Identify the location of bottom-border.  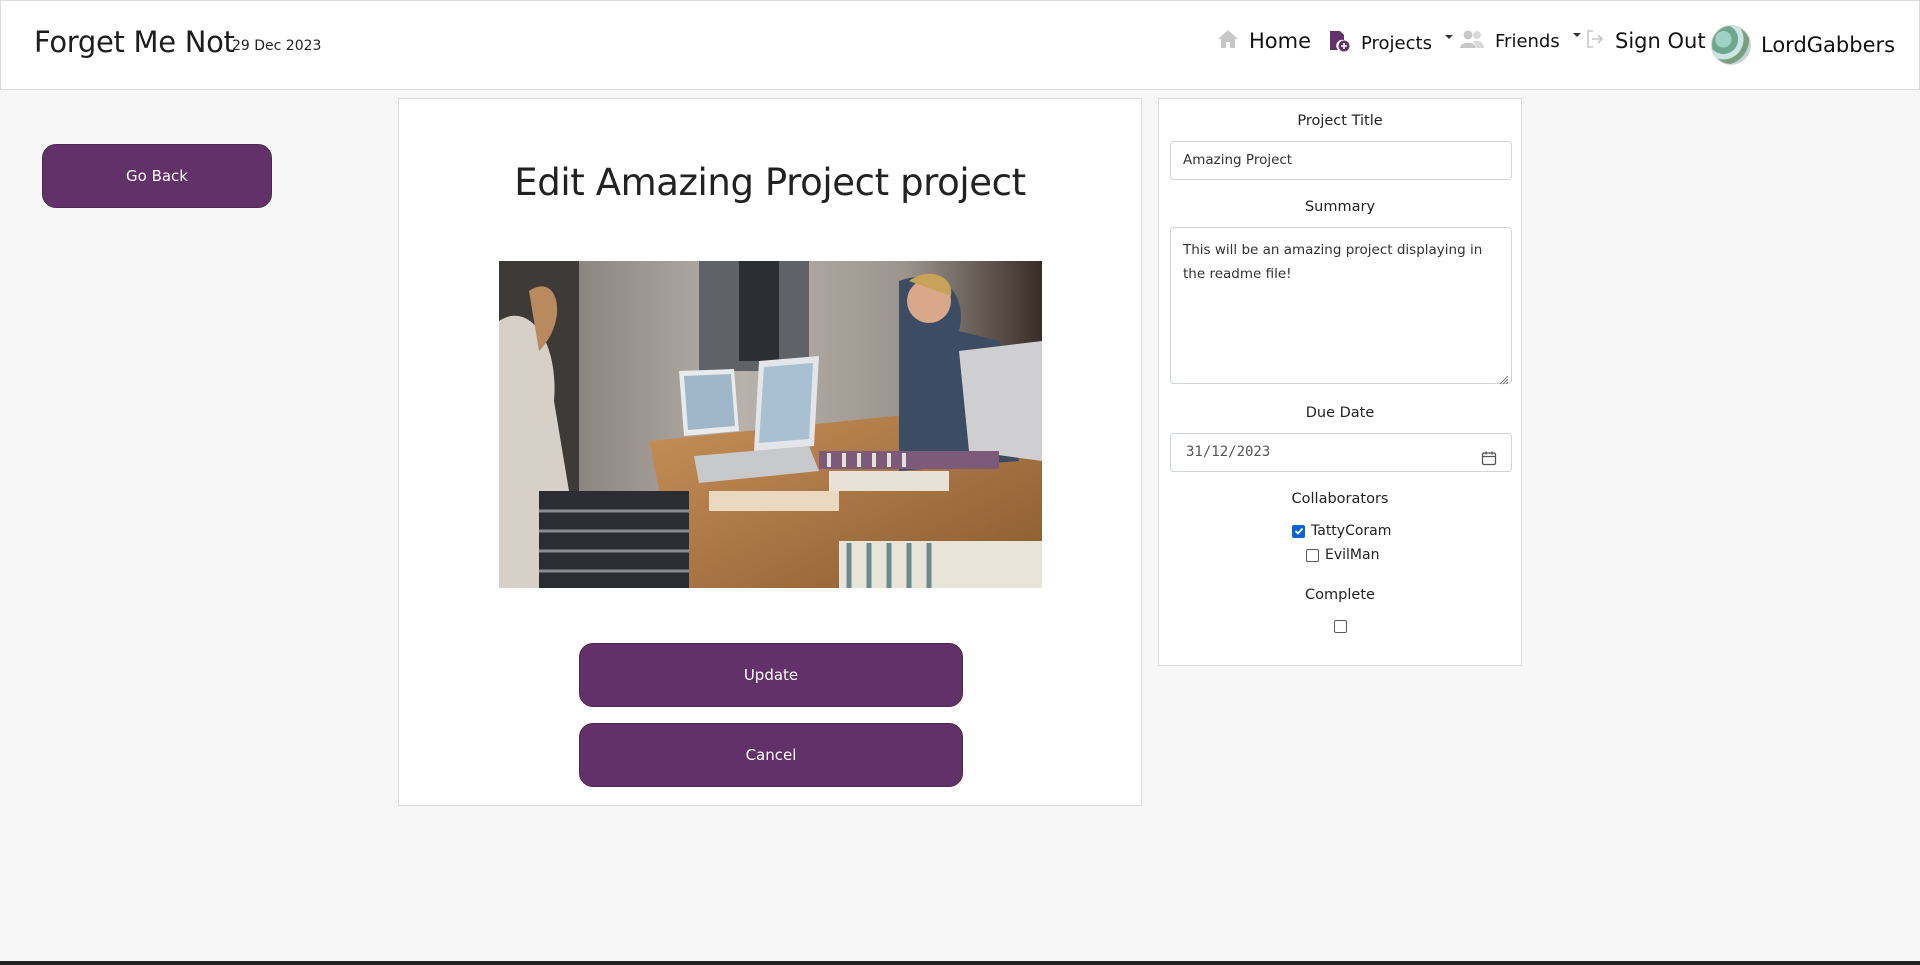
(960, 963).